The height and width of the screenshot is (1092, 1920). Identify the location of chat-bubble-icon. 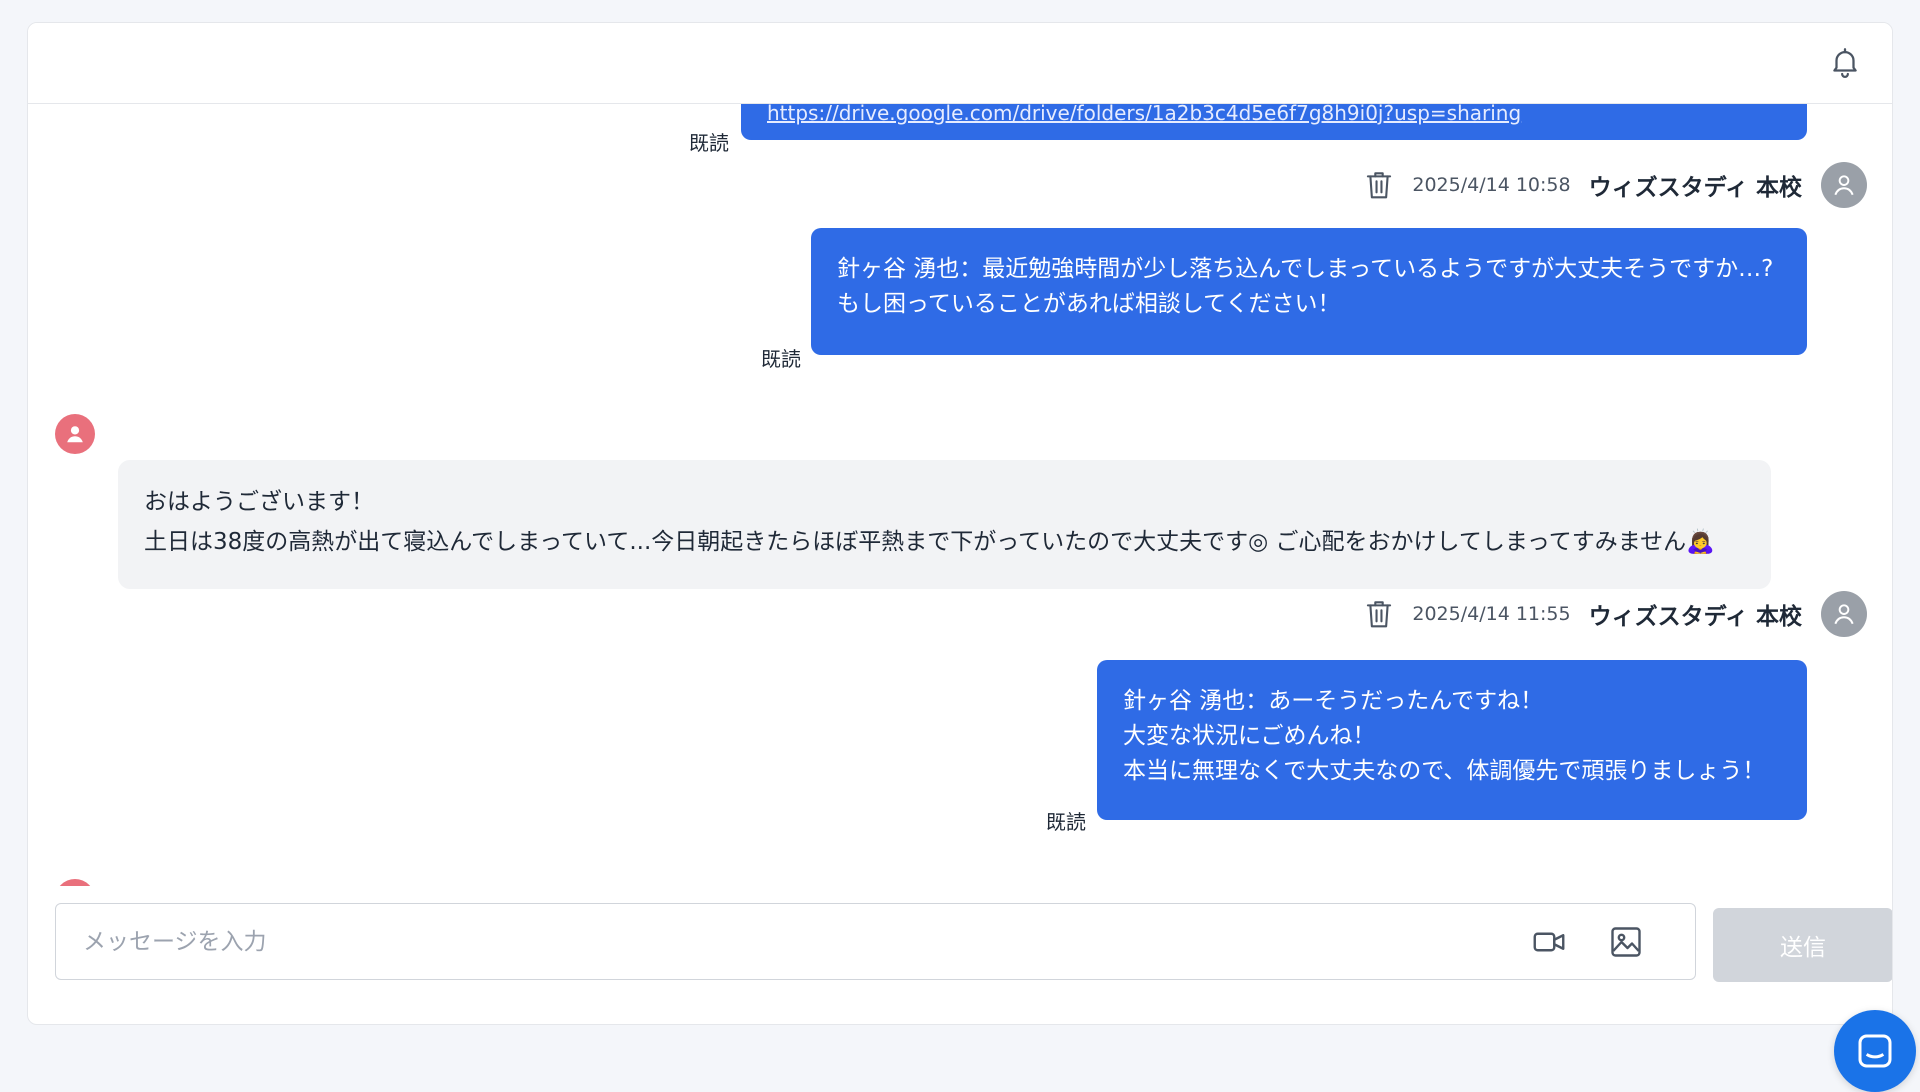
(1875, 1051).